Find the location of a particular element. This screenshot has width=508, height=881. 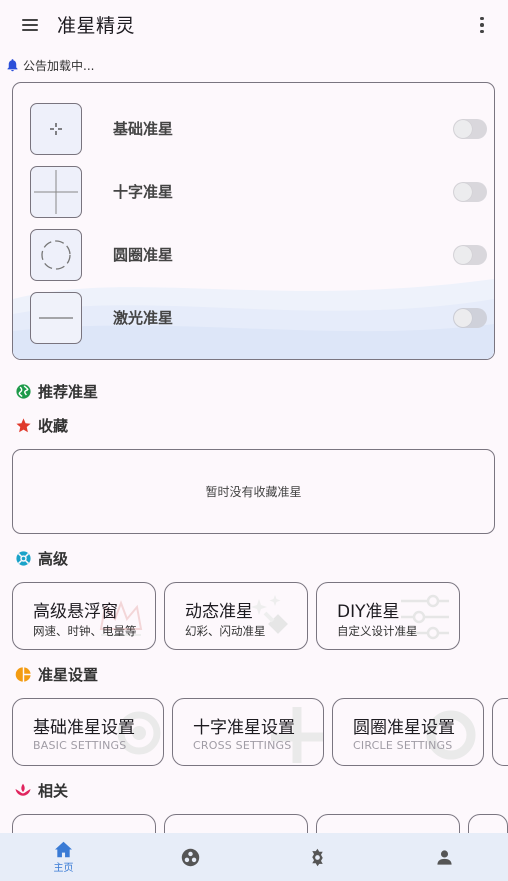

nav-label: 主页 is located at coordinates (63, 868).